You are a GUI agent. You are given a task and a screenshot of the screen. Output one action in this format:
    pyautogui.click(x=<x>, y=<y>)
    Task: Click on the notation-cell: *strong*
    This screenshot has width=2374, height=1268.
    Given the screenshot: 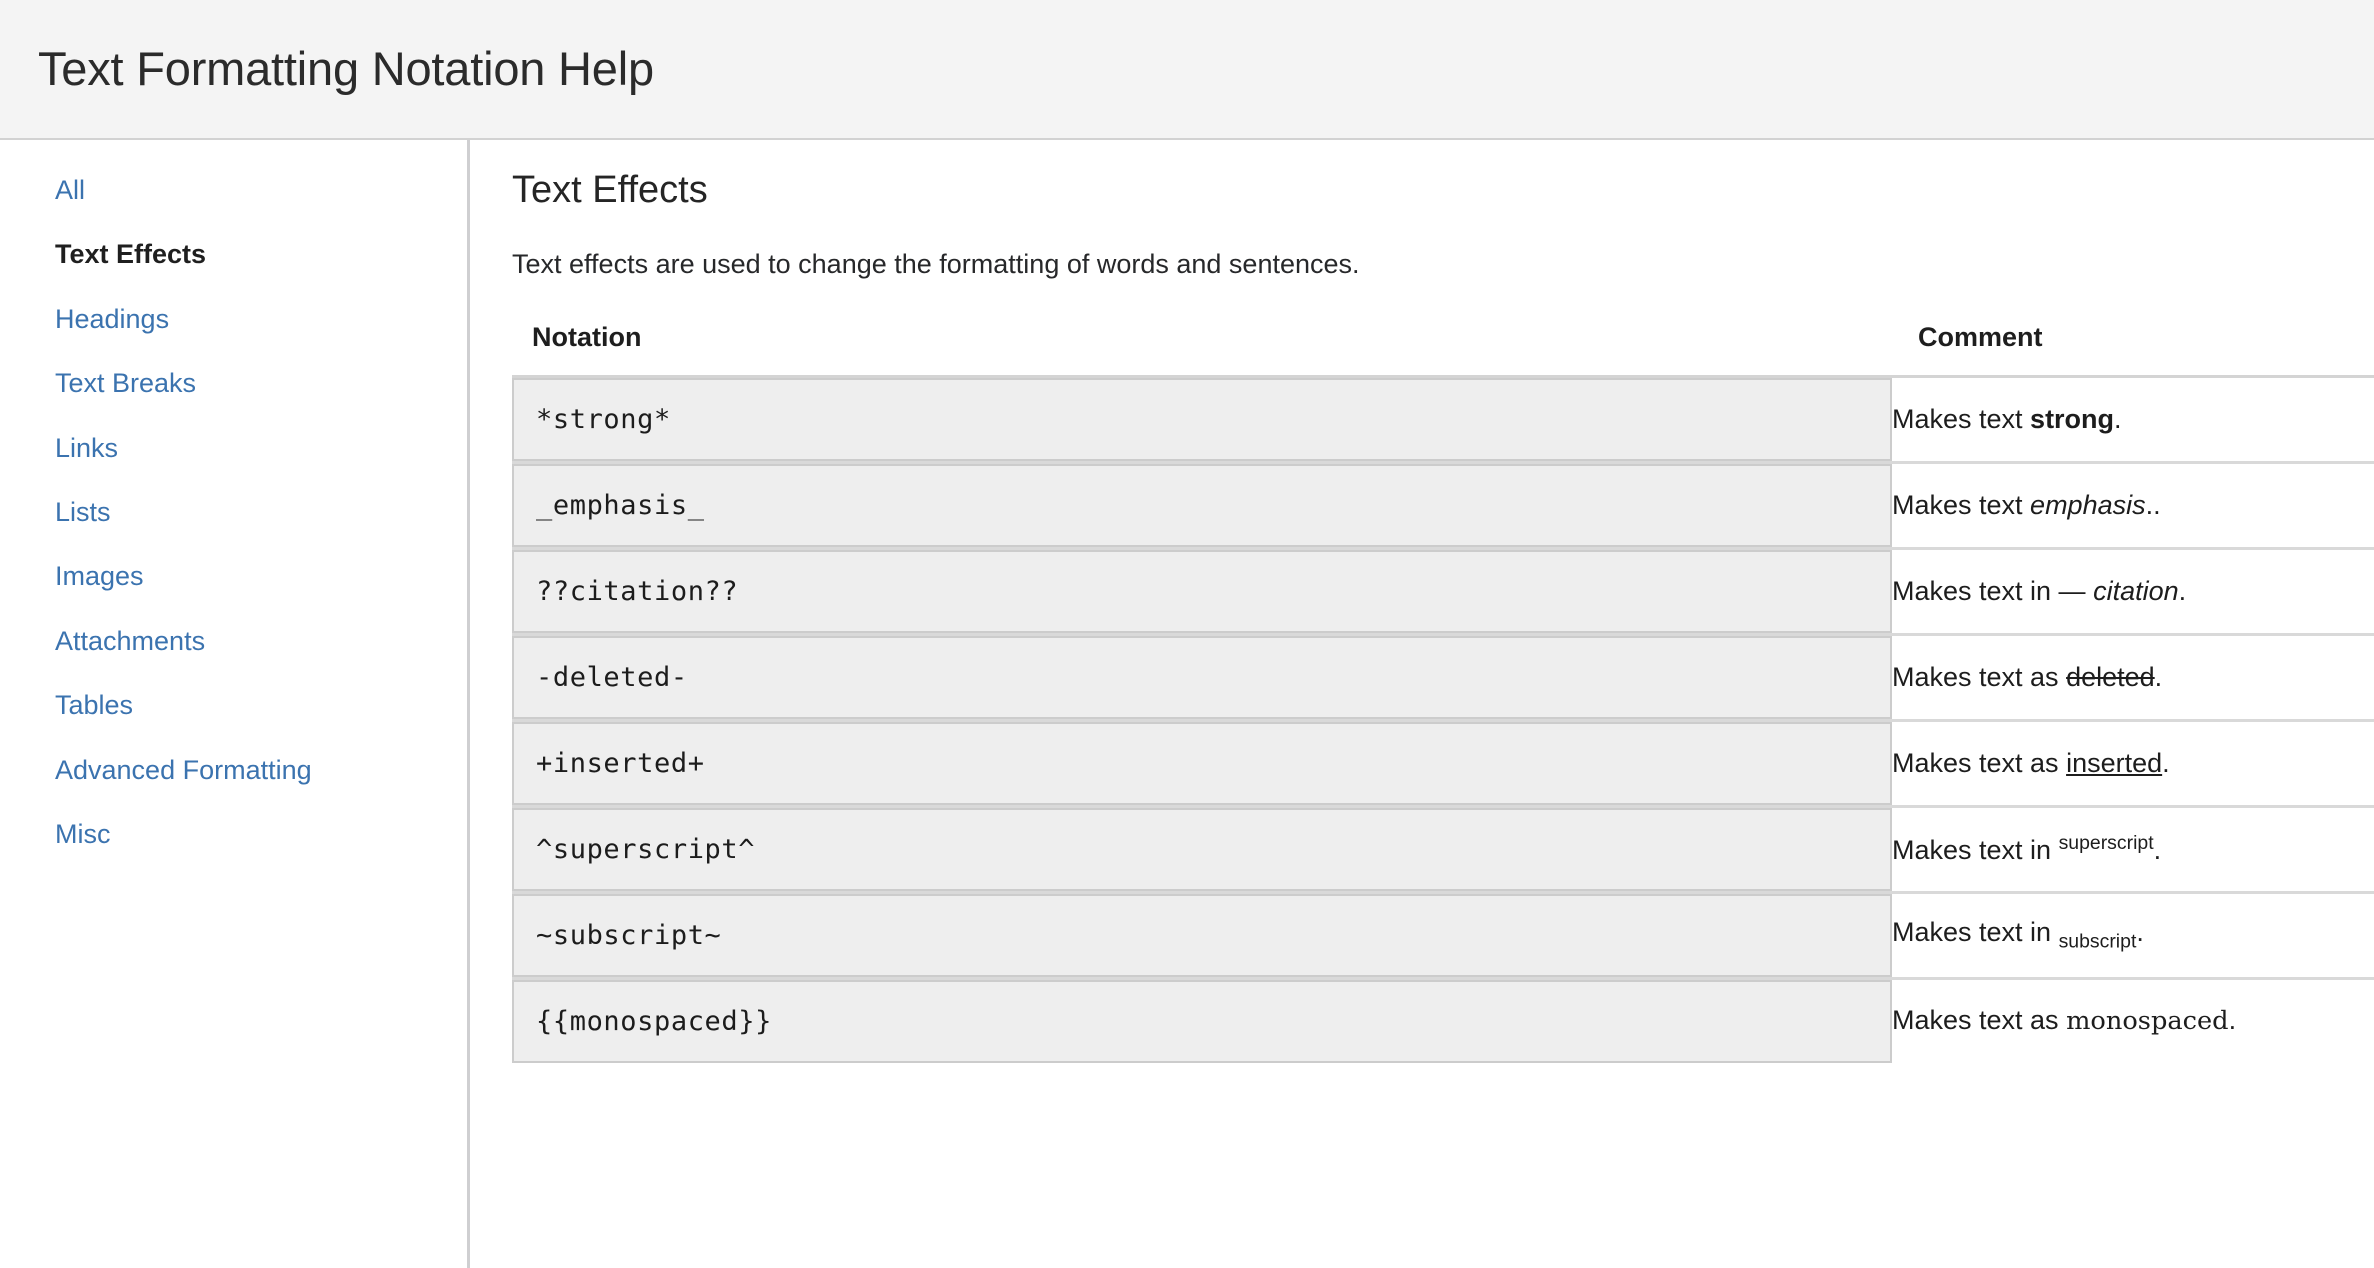 What is the action you would take?
    pyautogui.click(x=1202, y=420)
    